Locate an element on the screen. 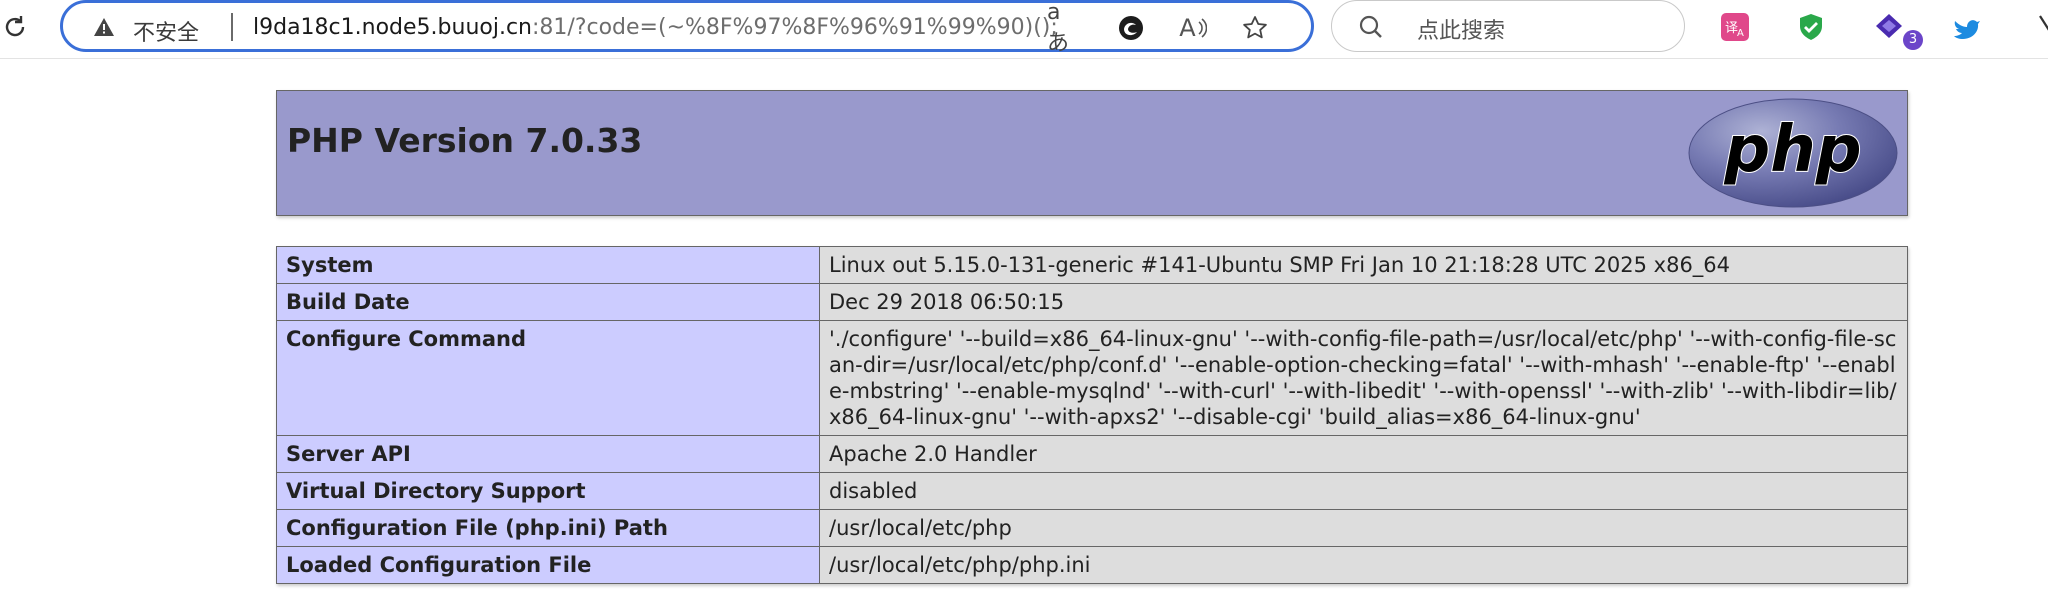  search-placeholder: 点此搜索 is located at coordinates (1461, 31).